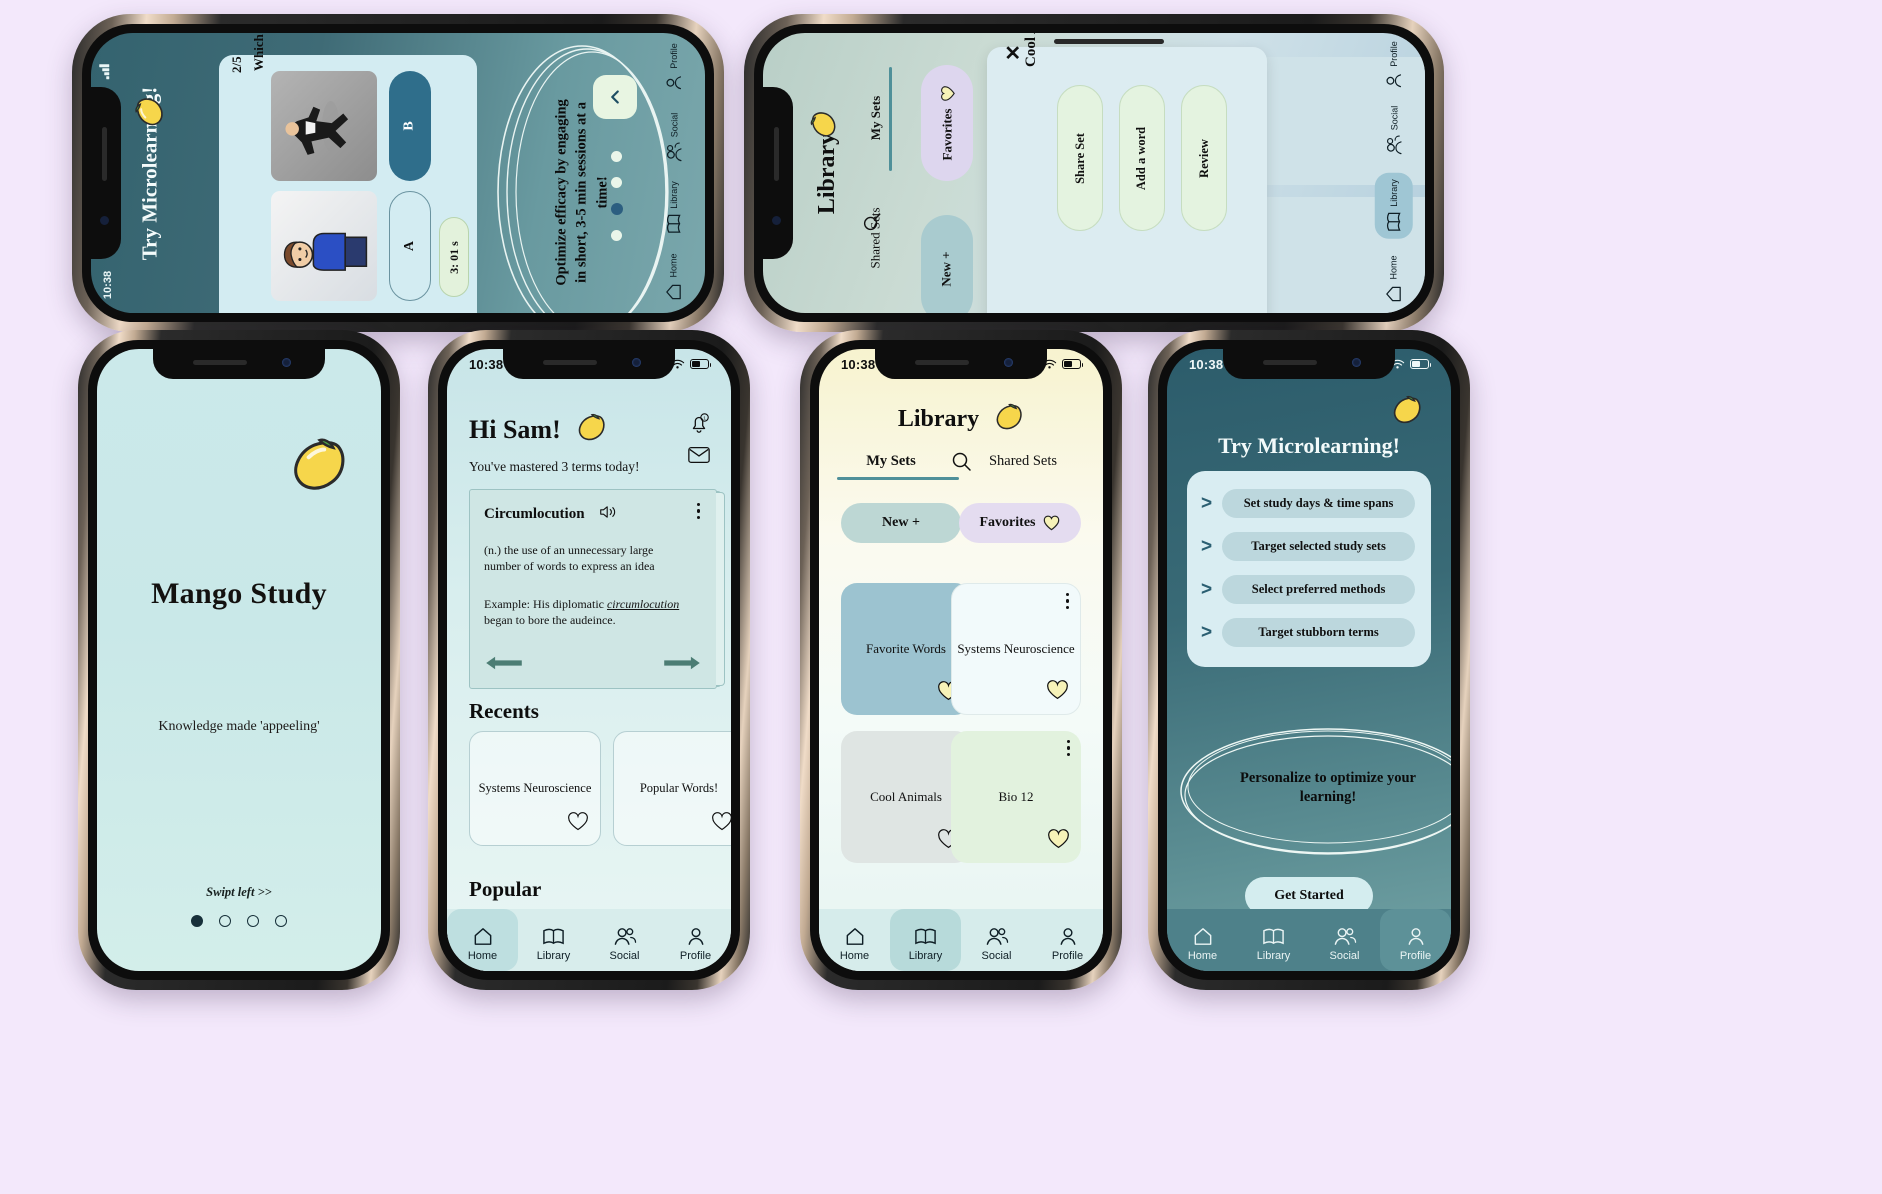 The image size is (1882, 1194). I want to click on status-time: 10:38, so click(1206, 364).